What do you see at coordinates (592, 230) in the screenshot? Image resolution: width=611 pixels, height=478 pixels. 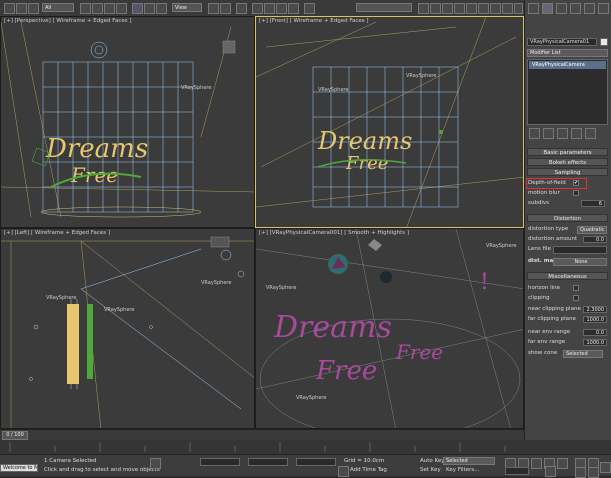 I see `distortion-type-dropdown: Quadratic` at bounding box center [592, 230].